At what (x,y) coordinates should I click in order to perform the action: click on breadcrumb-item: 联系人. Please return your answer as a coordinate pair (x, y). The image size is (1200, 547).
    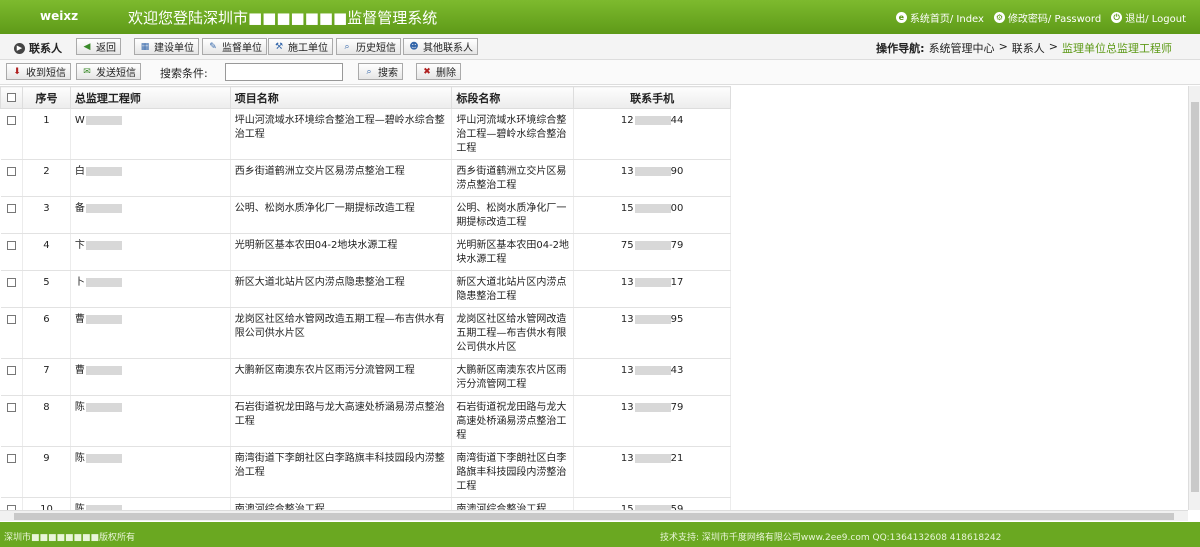
    Looking at the image, I should click on (1028, 48).